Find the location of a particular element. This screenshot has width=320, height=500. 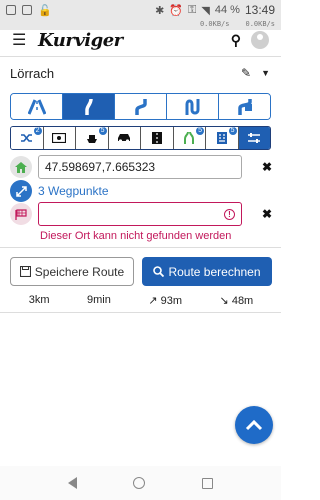

location-name: Lörrach is located at coordinates (32, 73).